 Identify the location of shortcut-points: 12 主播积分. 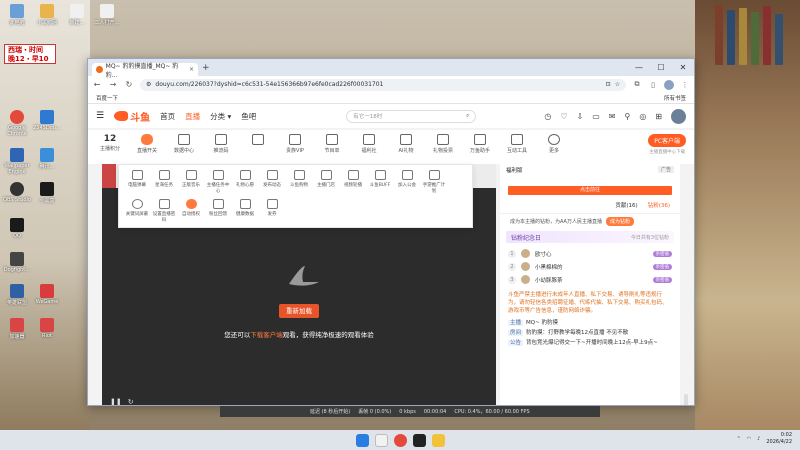
(110, 143).